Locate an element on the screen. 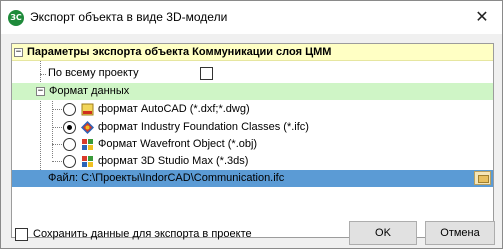 The image size is (503, 249). format-group-row: − Формат данных is located at coordinates (252, 91).